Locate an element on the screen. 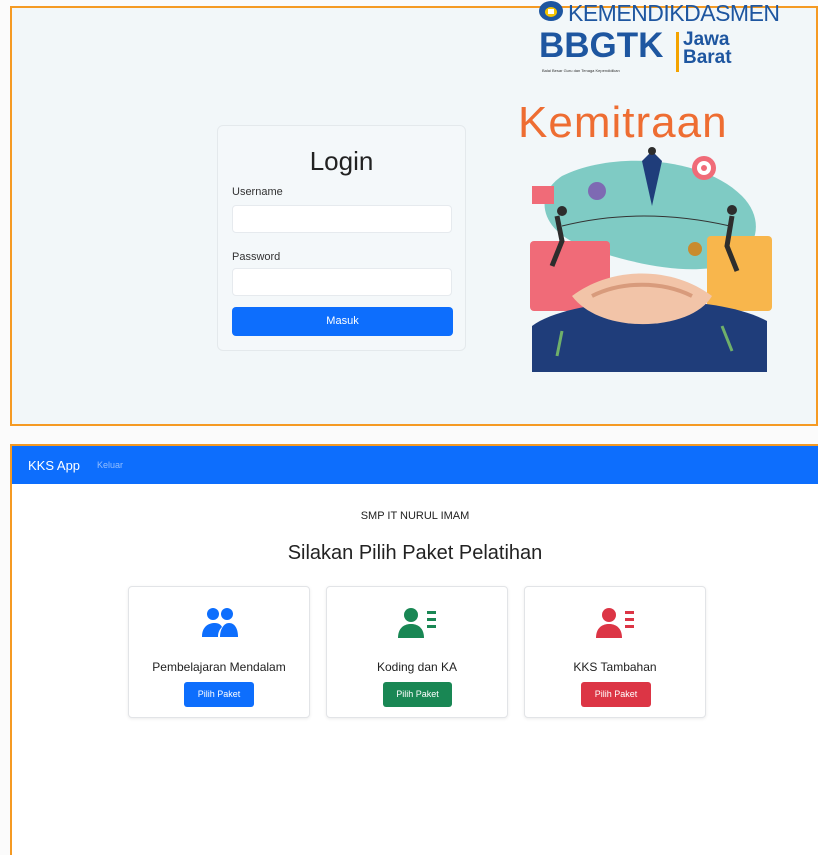 This screenshot has height=855, width=818. partnership-illustration is located at coordinates (651, 259).